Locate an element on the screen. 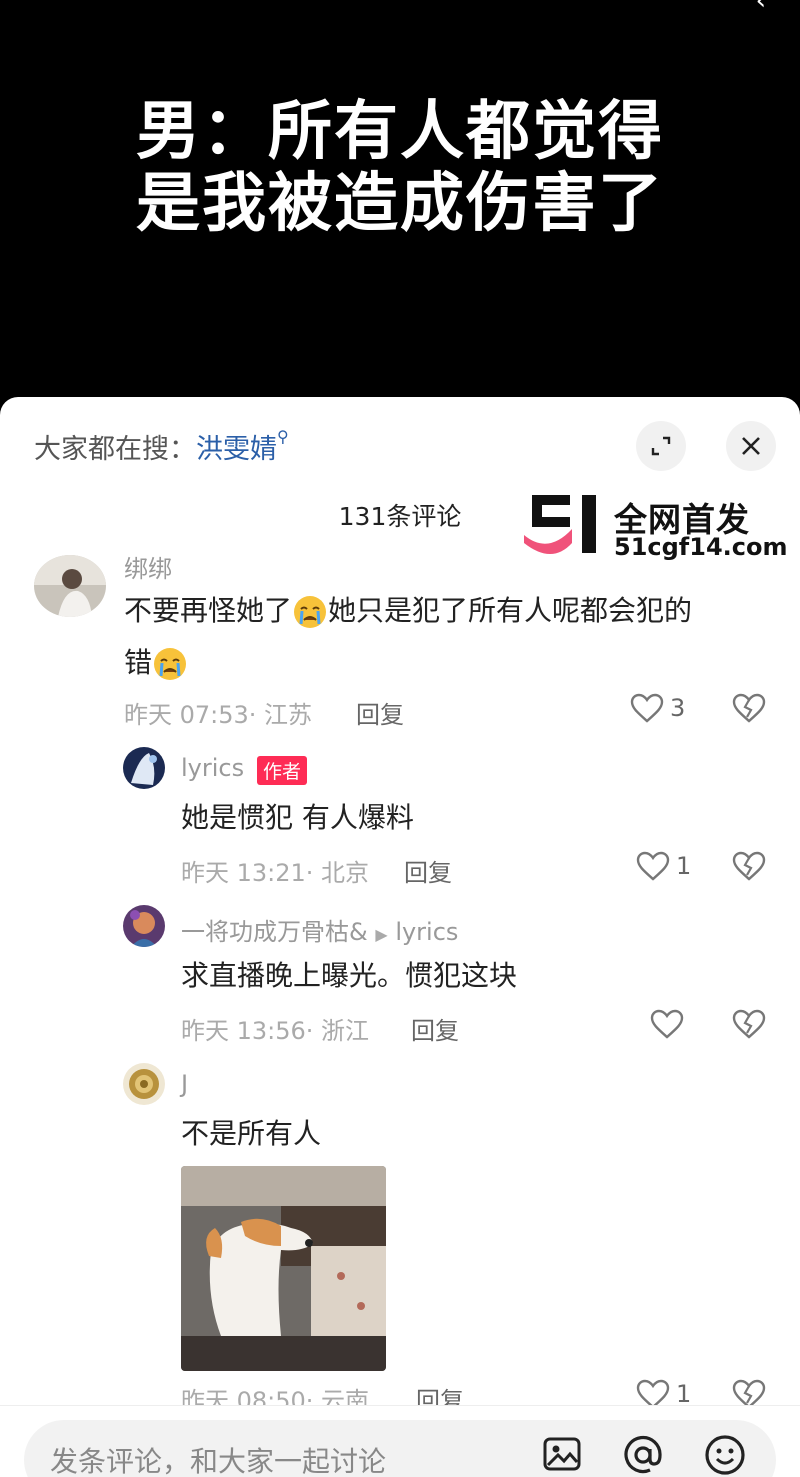 This screenshot has height=1477, width=800. reply-username: lyrics is located at coordinates (212, 768).